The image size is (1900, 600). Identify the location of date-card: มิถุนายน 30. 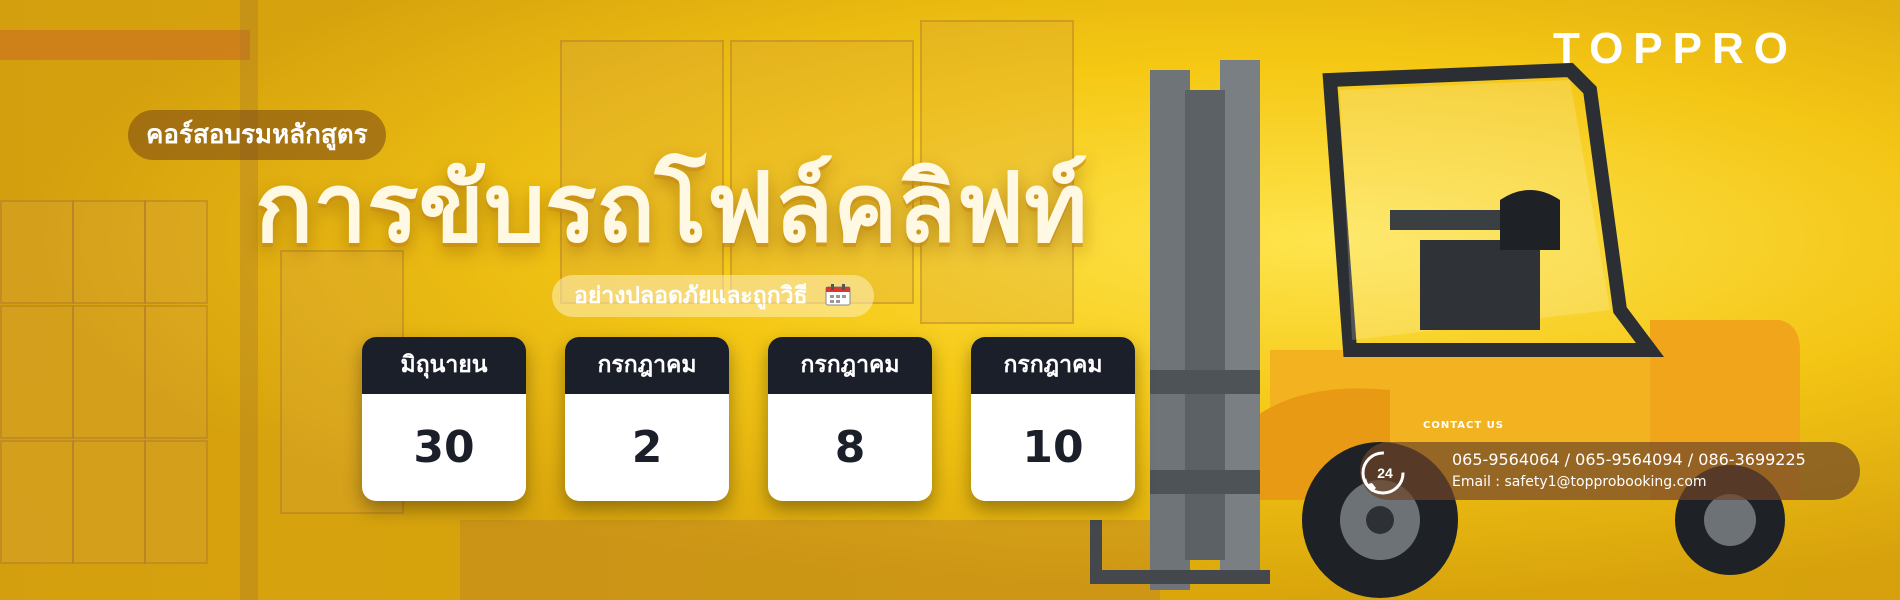
(444, 419).